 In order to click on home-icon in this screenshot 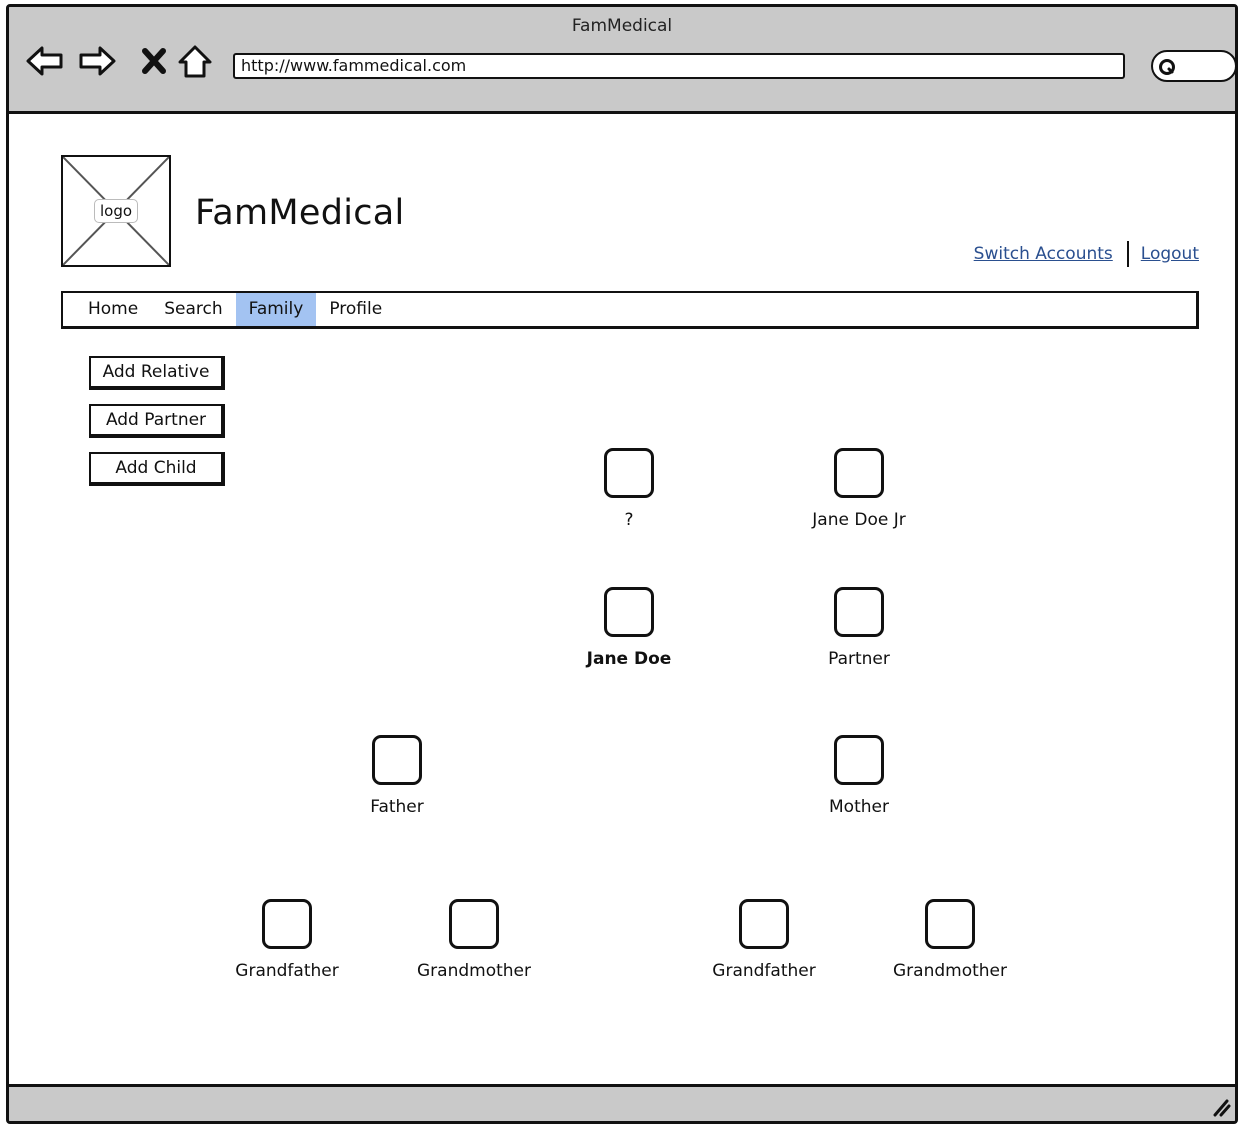, I will do `click(195, 61)`.